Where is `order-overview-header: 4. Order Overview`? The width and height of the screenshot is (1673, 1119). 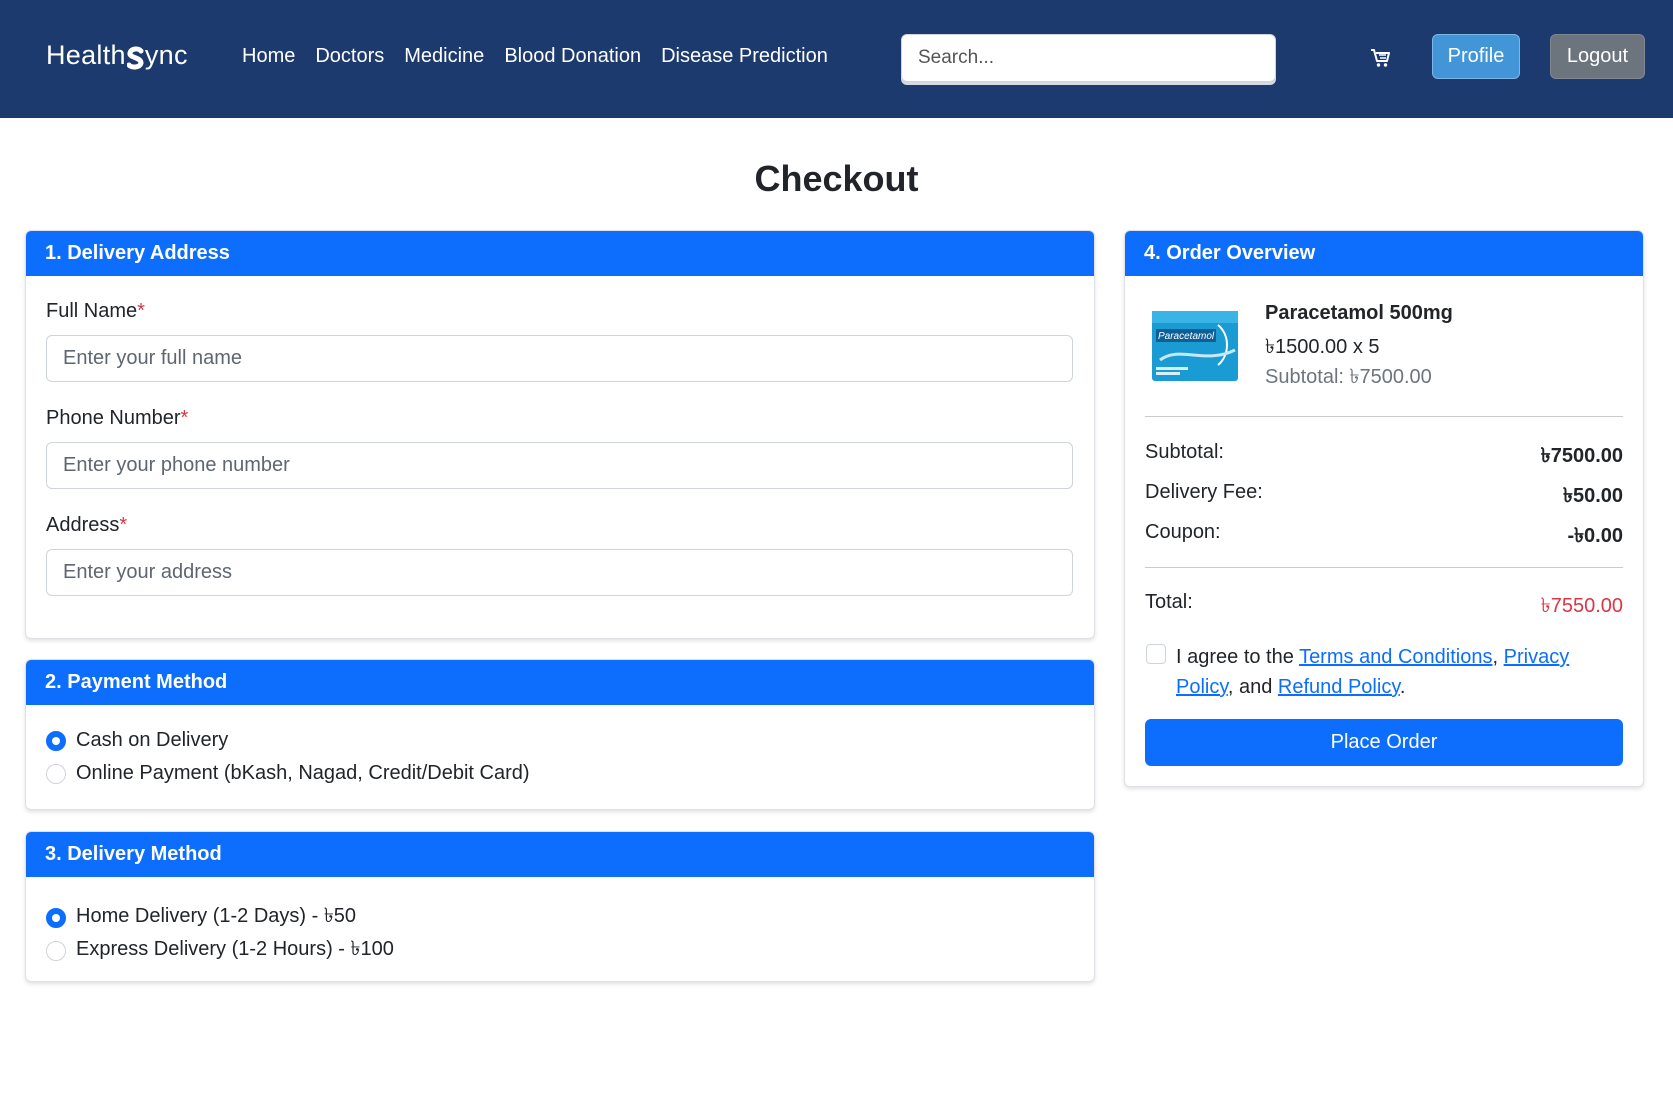 order-overview-header: 4. Order Overview is located at coordinates (1384, 253).